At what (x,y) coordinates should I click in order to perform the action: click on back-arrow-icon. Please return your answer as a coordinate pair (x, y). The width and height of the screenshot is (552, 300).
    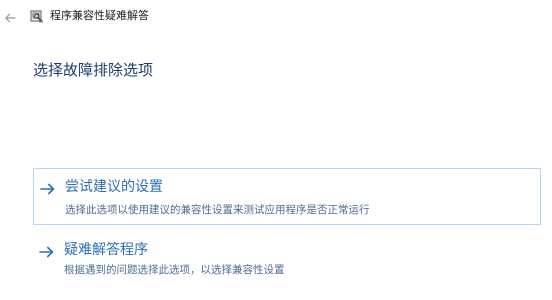
    Looking at the image, I should click on (10, 16).